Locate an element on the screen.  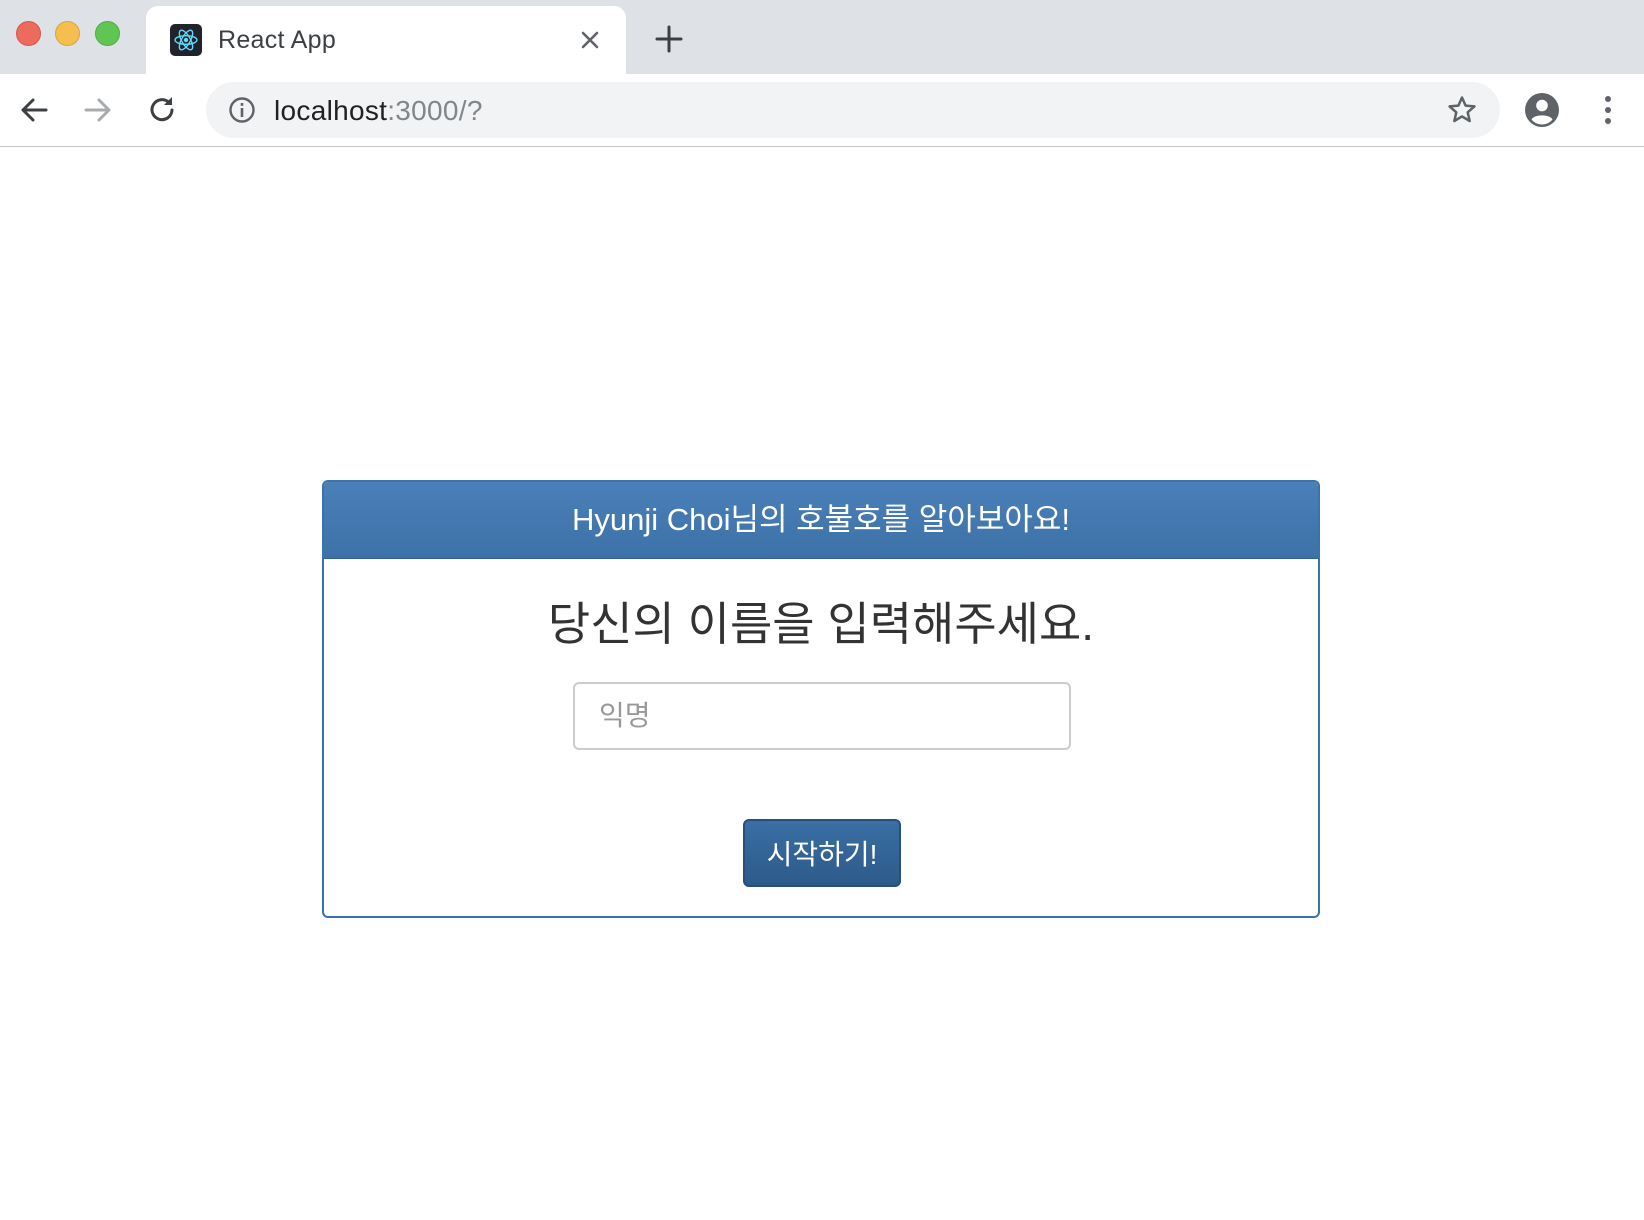
url-text: localhost:3000/? is located at coordinates (378, 111).